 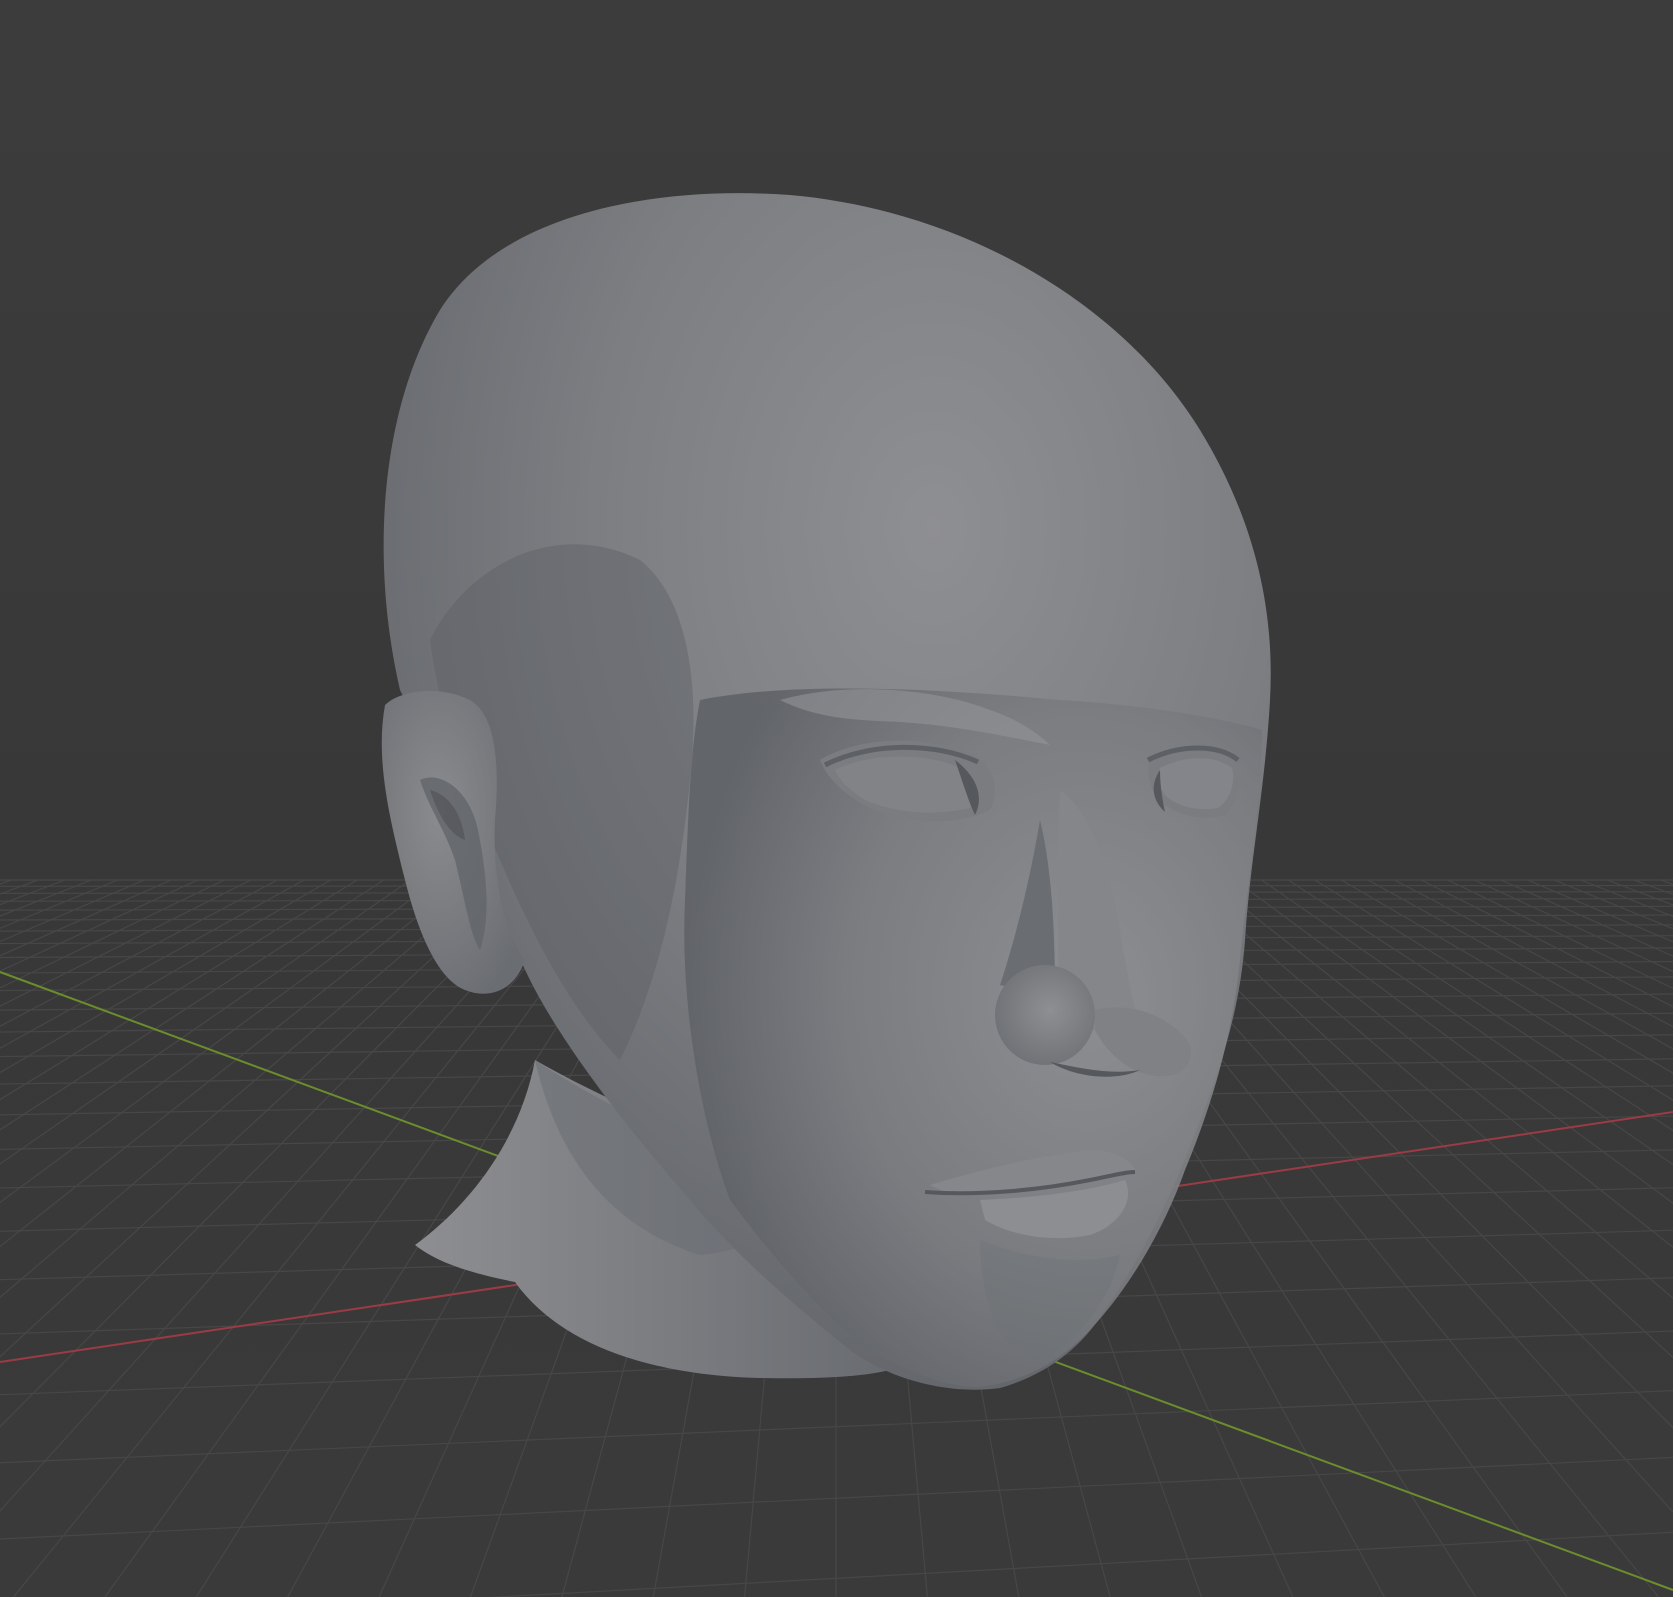 What do you see at coordinates (1045, 1015) in the screenshot?
I see `nose-tip` at bounding box center [1045, 1015].